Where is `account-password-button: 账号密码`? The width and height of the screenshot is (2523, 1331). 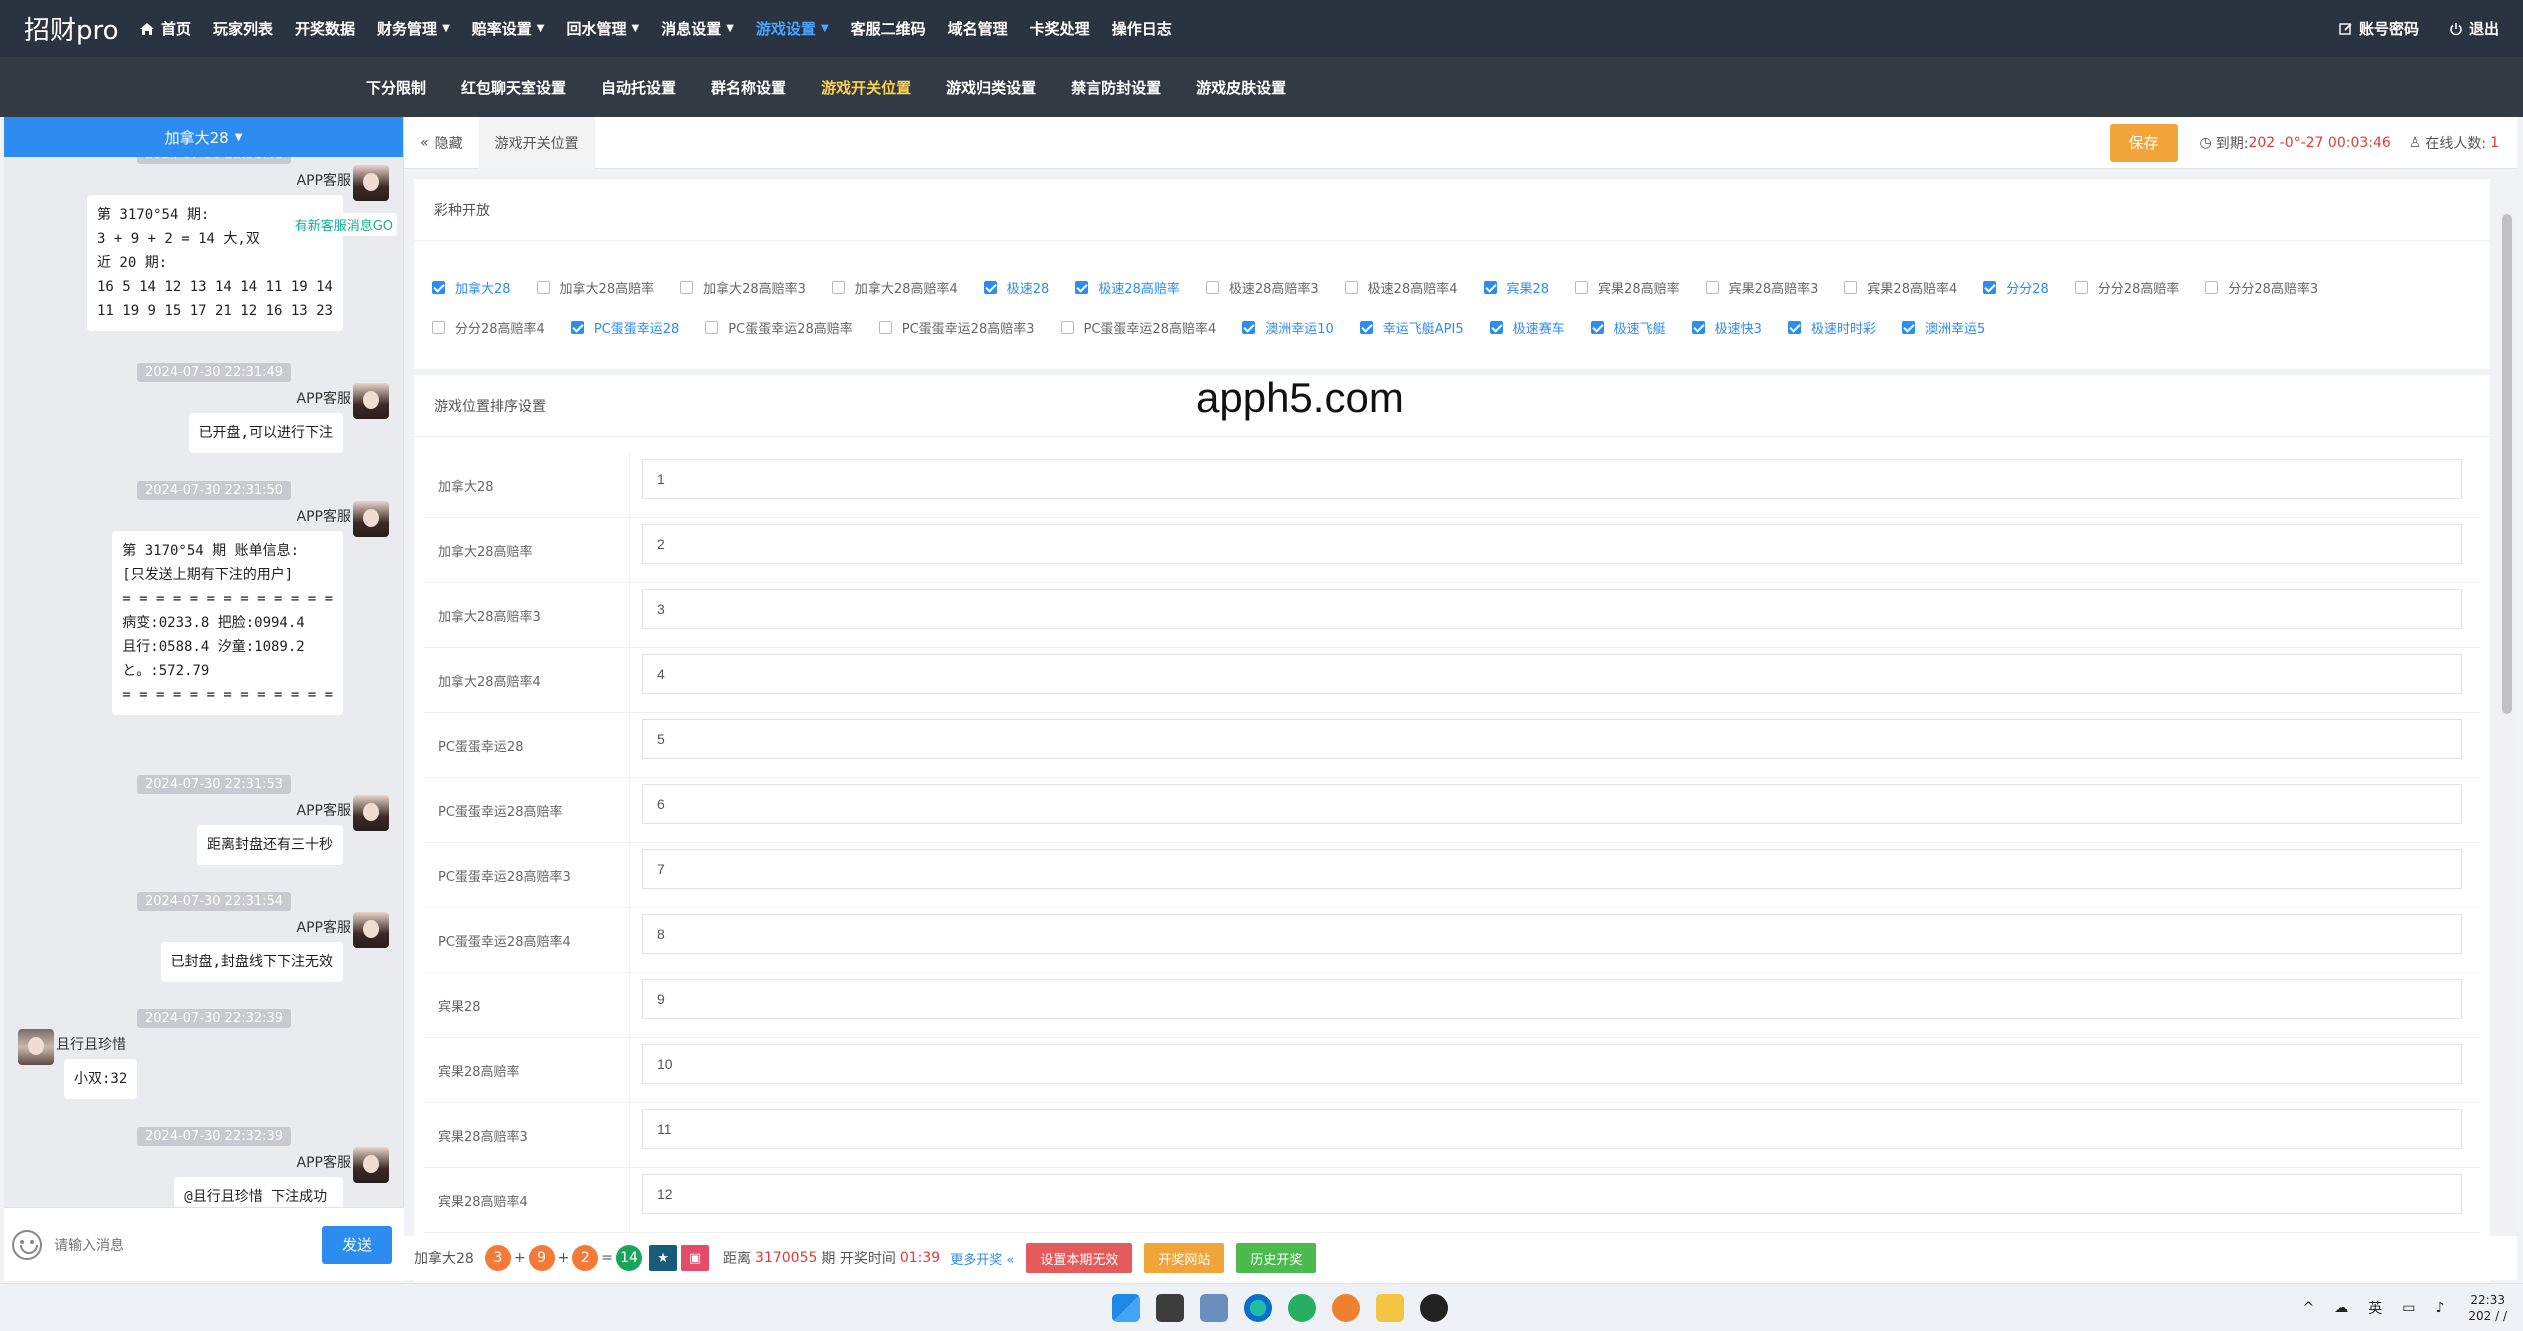
account-password-button: 账号密码 is located at coordinates (2379, 28).